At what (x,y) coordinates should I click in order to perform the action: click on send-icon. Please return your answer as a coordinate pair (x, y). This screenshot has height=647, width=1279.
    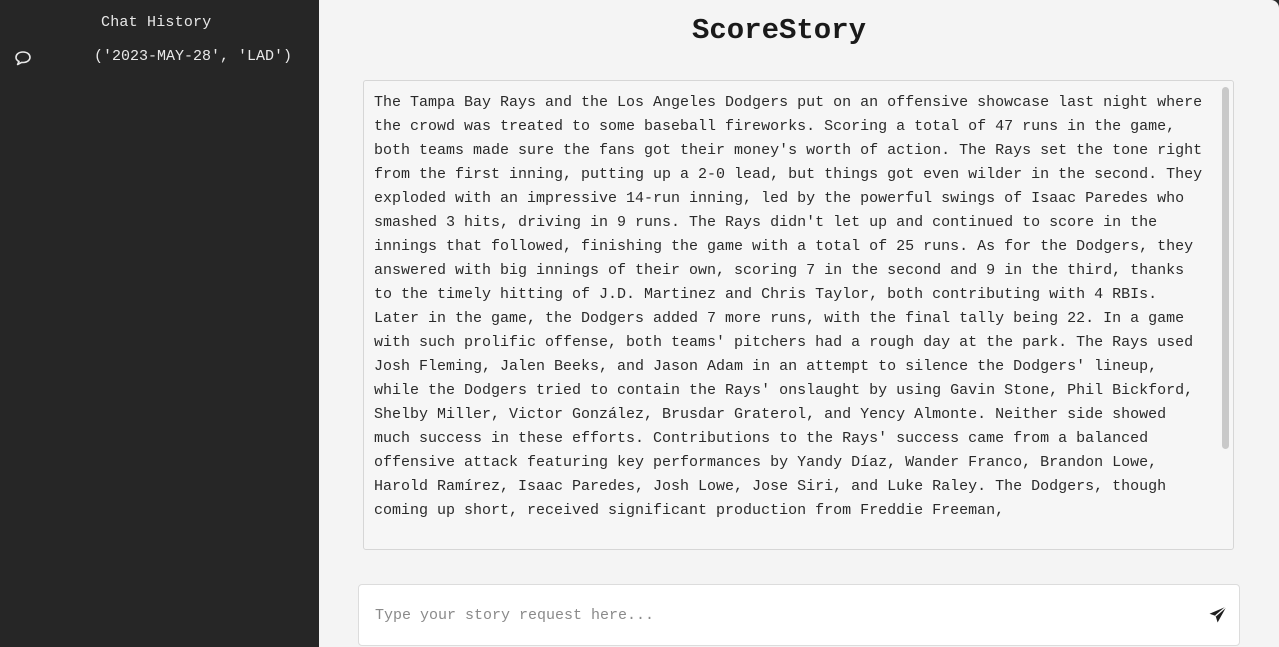
    Looking at the image, I should click on (1218, 614).